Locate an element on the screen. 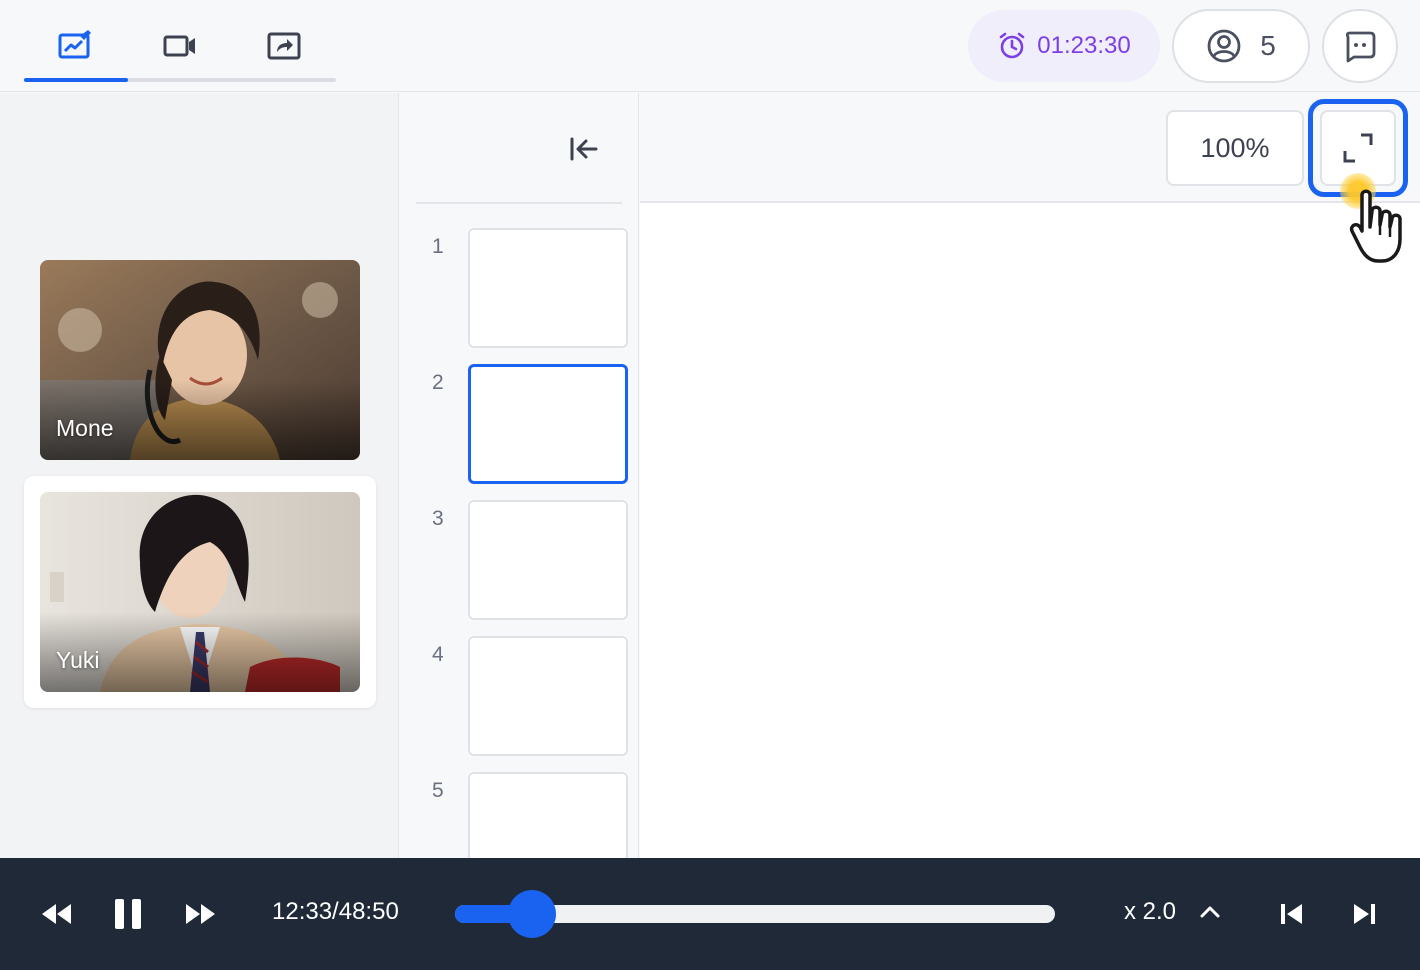 This screenshot has width=1420, height=970. zoom-value: 100% is located at coordinates (1235, 147).